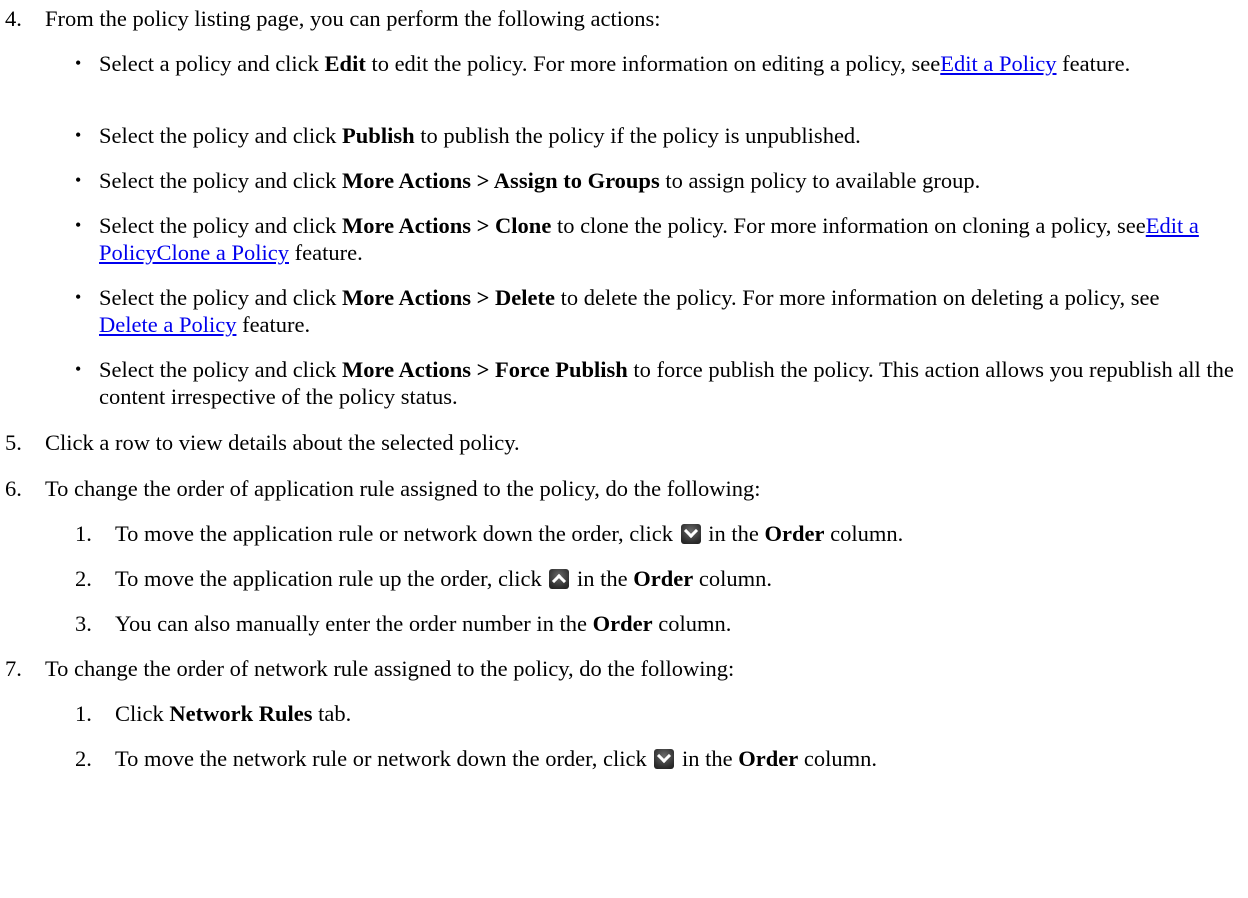 The image size is (1248, 898). I want to click on chevron-up-icon, so click(559, 579).